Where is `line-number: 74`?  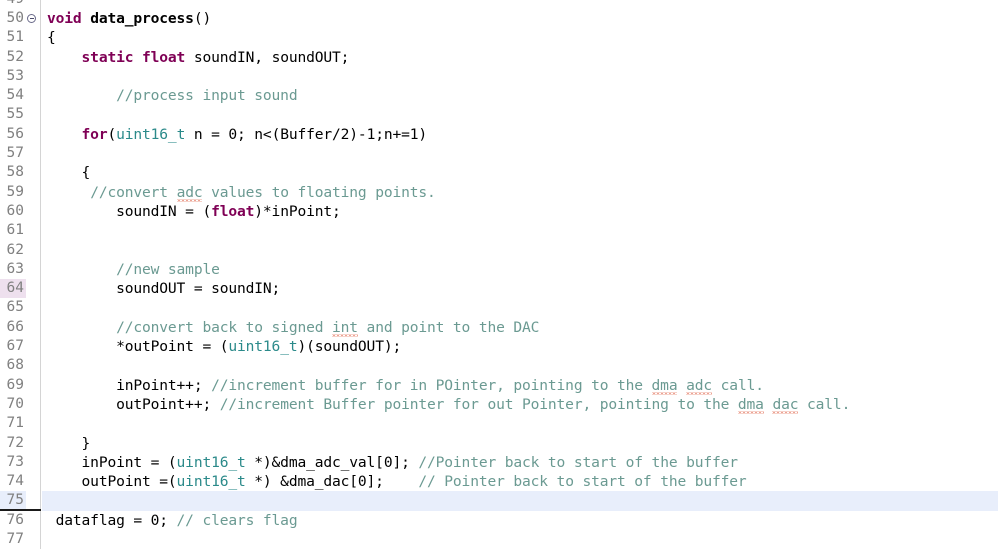 line-number: 74 is located at coordinates (13, 482).